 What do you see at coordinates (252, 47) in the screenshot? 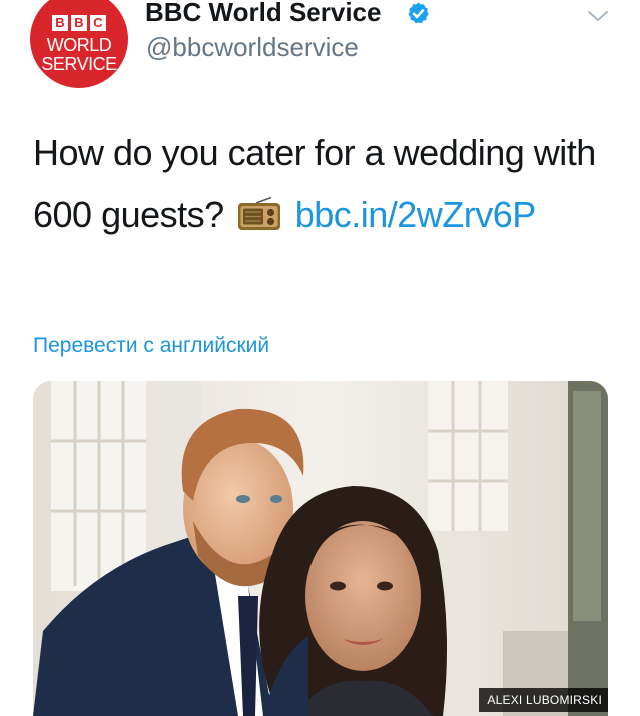
I see `user-handle: @bbcworldservice` at bounding box center [252, 47].